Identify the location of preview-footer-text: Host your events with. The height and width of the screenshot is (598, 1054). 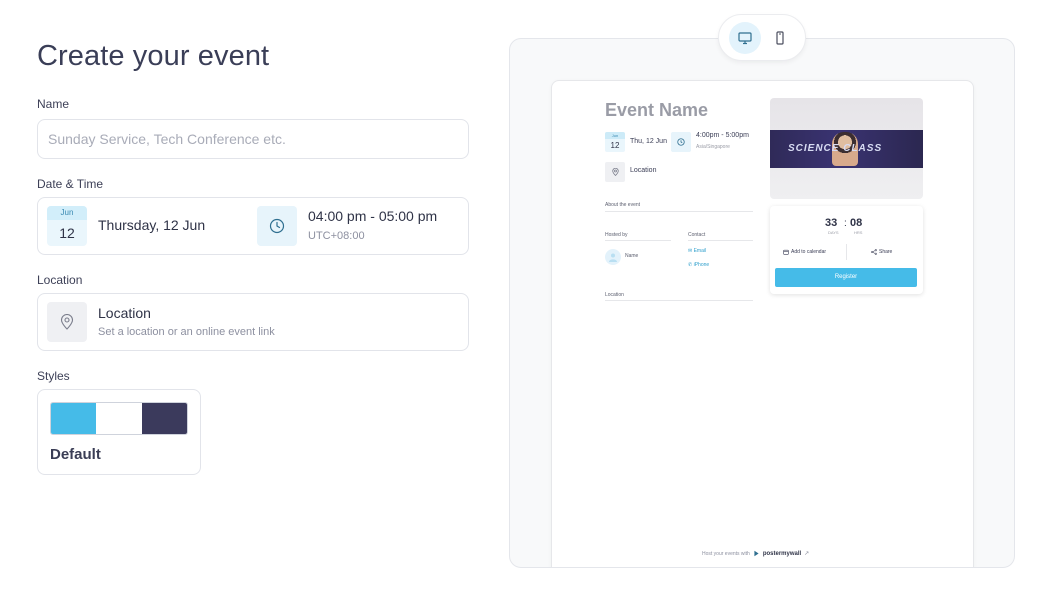
(726, 553).